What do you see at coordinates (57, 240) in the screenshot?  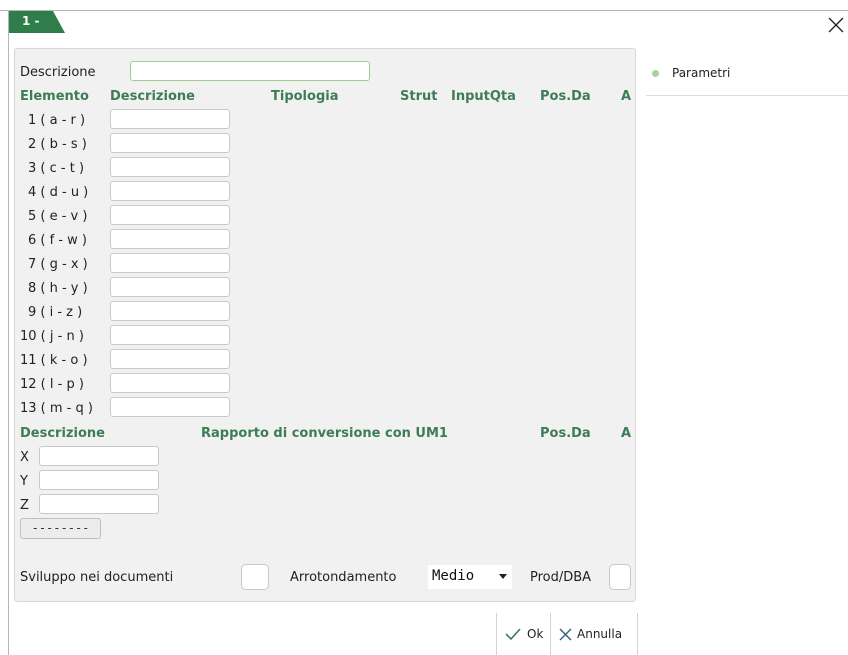 I see `element-label-6: 6 ( f - w )` at bounding box center [57, 240].